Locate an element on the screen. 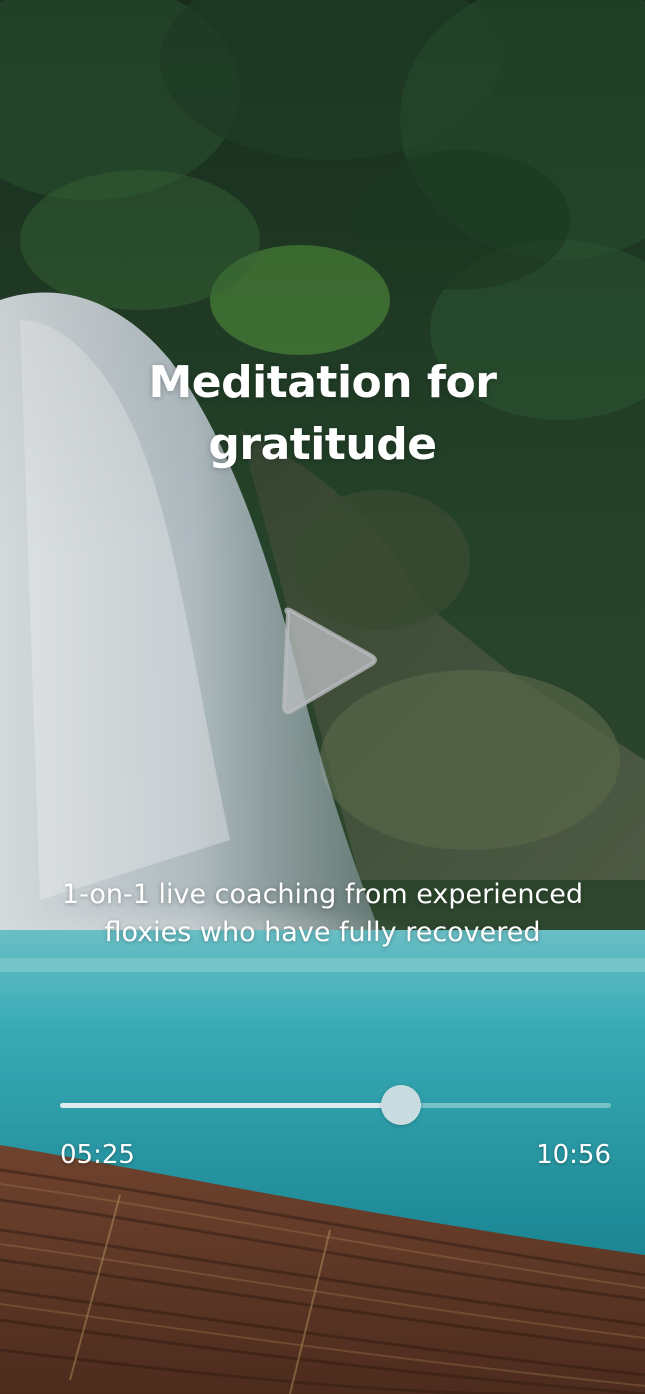 This screenshot has height=1394, width=645. play-icon is located at coordinates (329, 661).